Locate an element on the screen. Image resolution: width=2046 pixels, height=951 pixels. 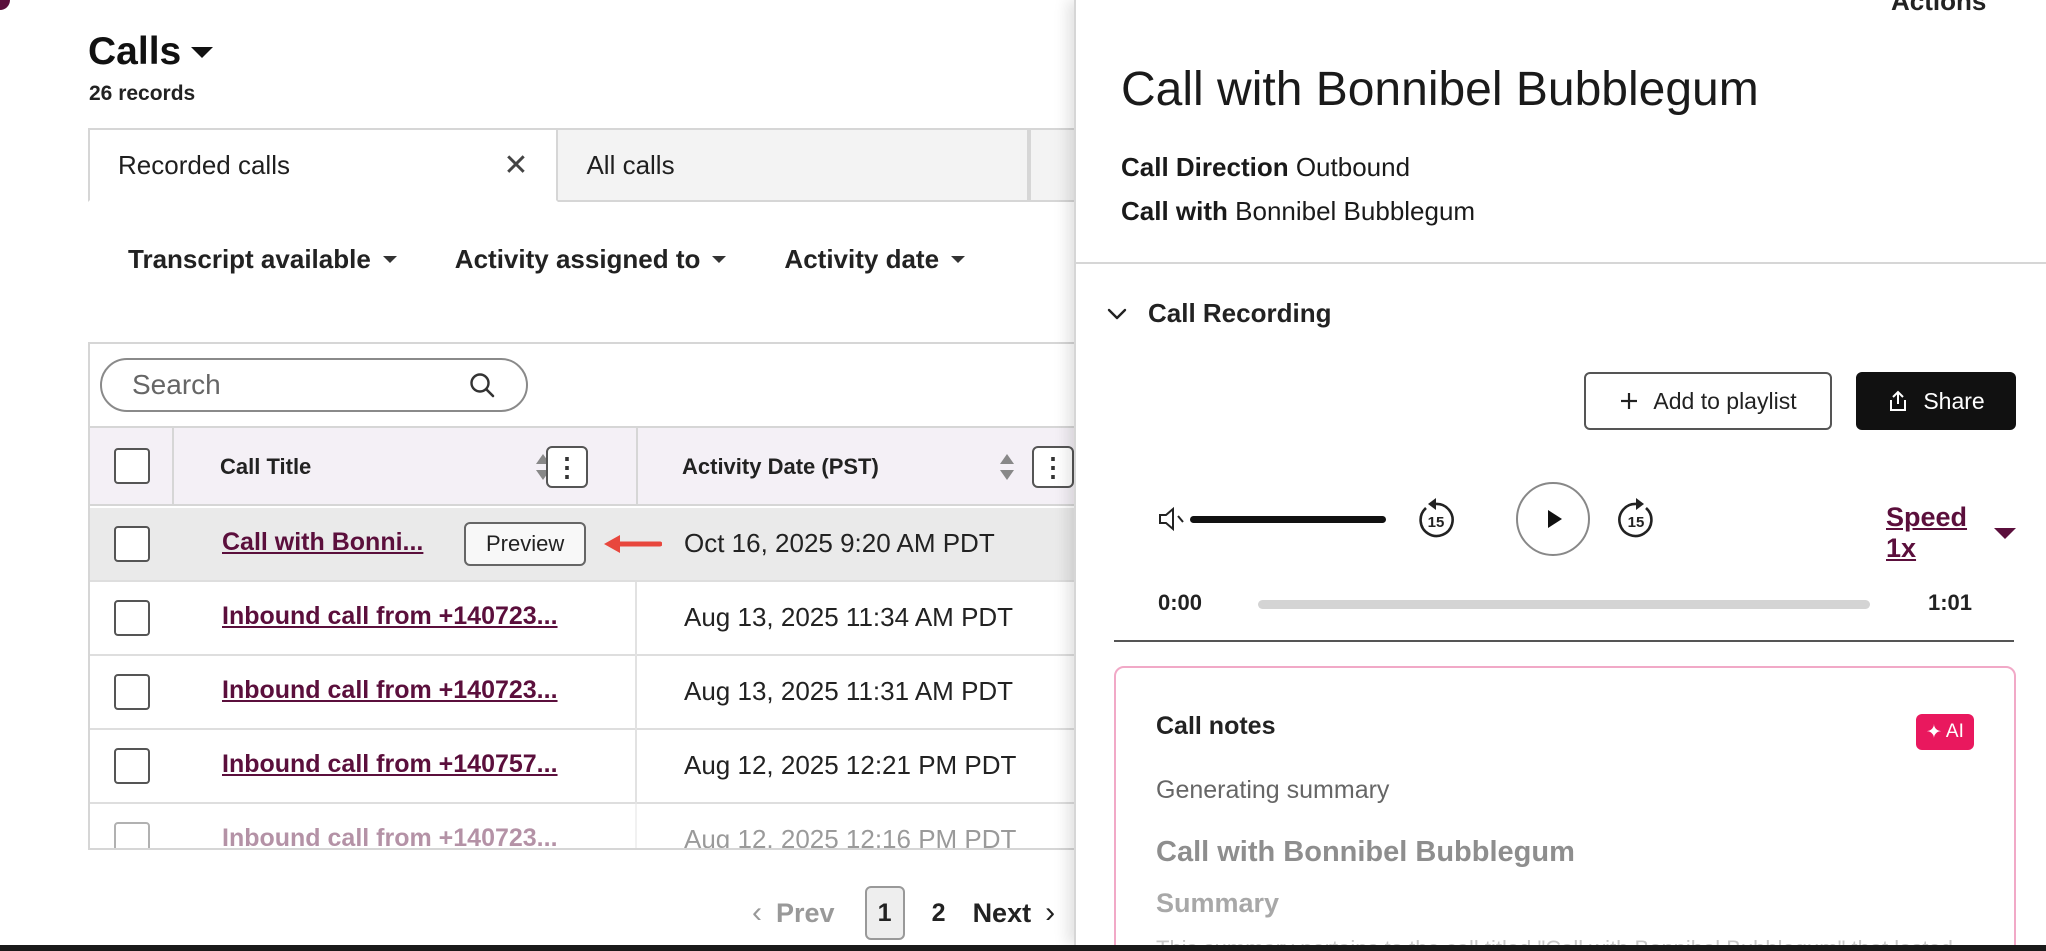
share-icon is located at coordinates (1898, 400).